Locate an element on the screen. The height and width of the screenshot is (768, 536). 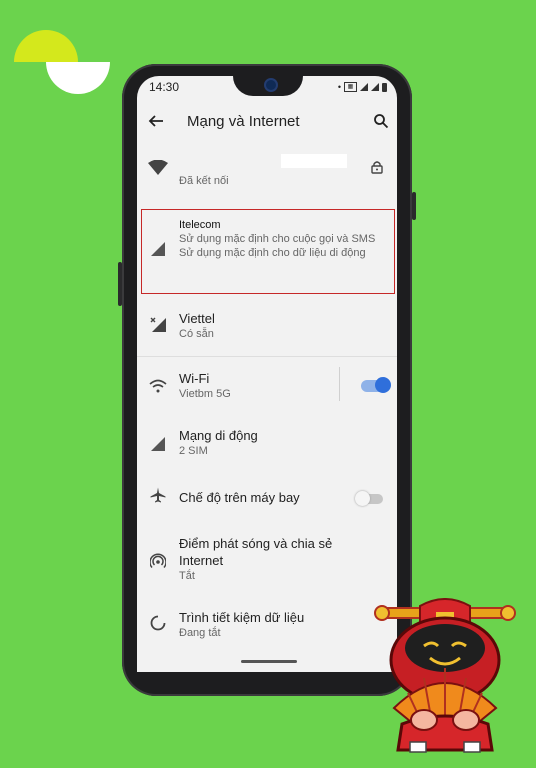
viettel-subtitle: Có sẵn is located at coordinates (196, 334).